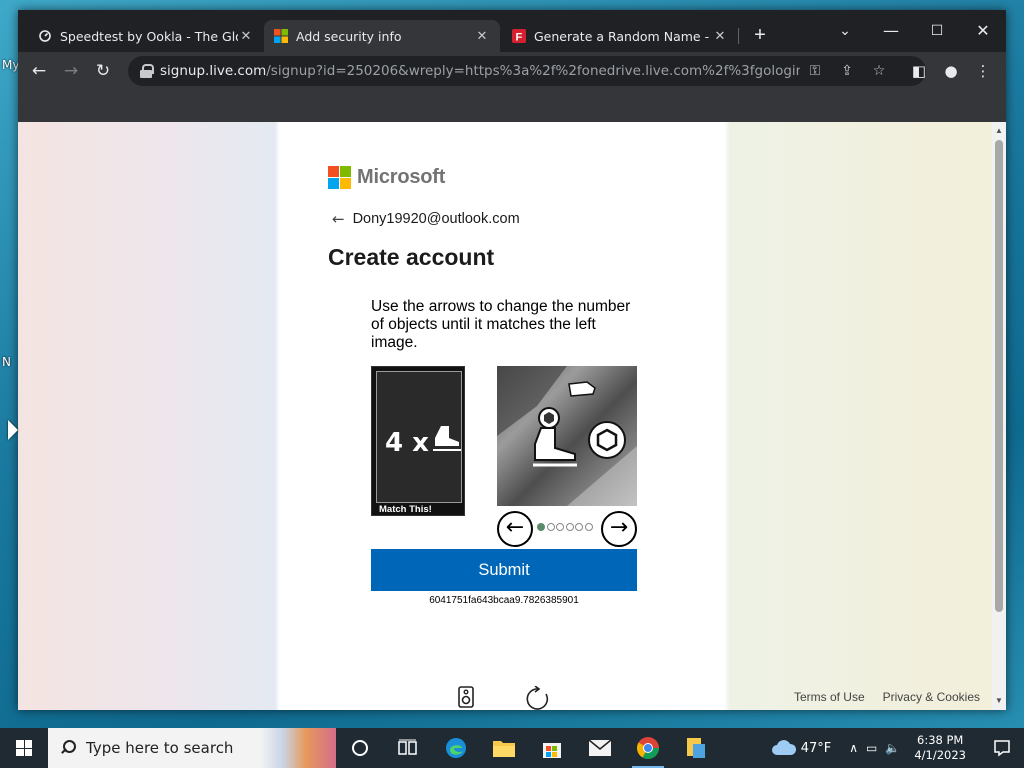  Describe the element at coordinates (784, 748) in the screenshot. I see `weather-cloud-icon` at that location.